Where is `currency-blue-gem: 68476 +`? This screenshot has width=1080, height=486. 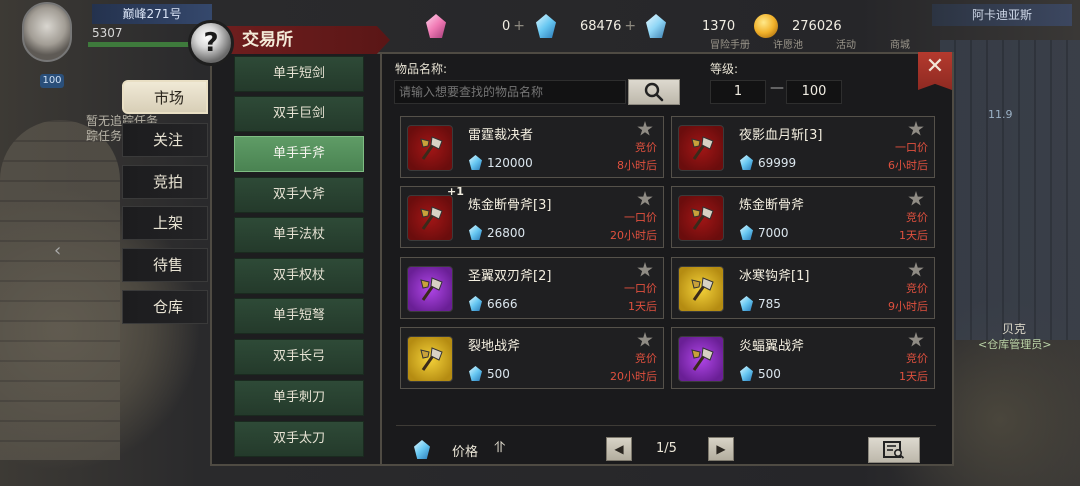 currency-blue-gem: 68476 + is located at coordinates (586, 26).